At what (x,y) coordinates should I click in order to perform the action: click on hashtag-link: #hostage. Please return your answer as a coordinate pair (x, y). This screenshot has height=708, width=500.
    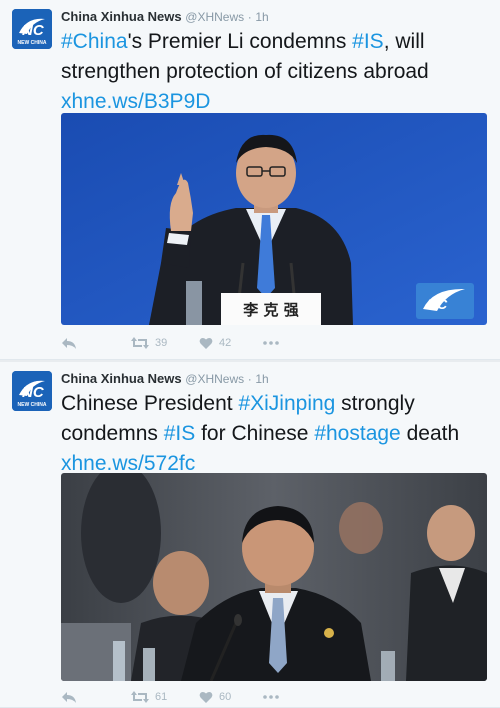
    Looking at the image, I should click on (357, 433).